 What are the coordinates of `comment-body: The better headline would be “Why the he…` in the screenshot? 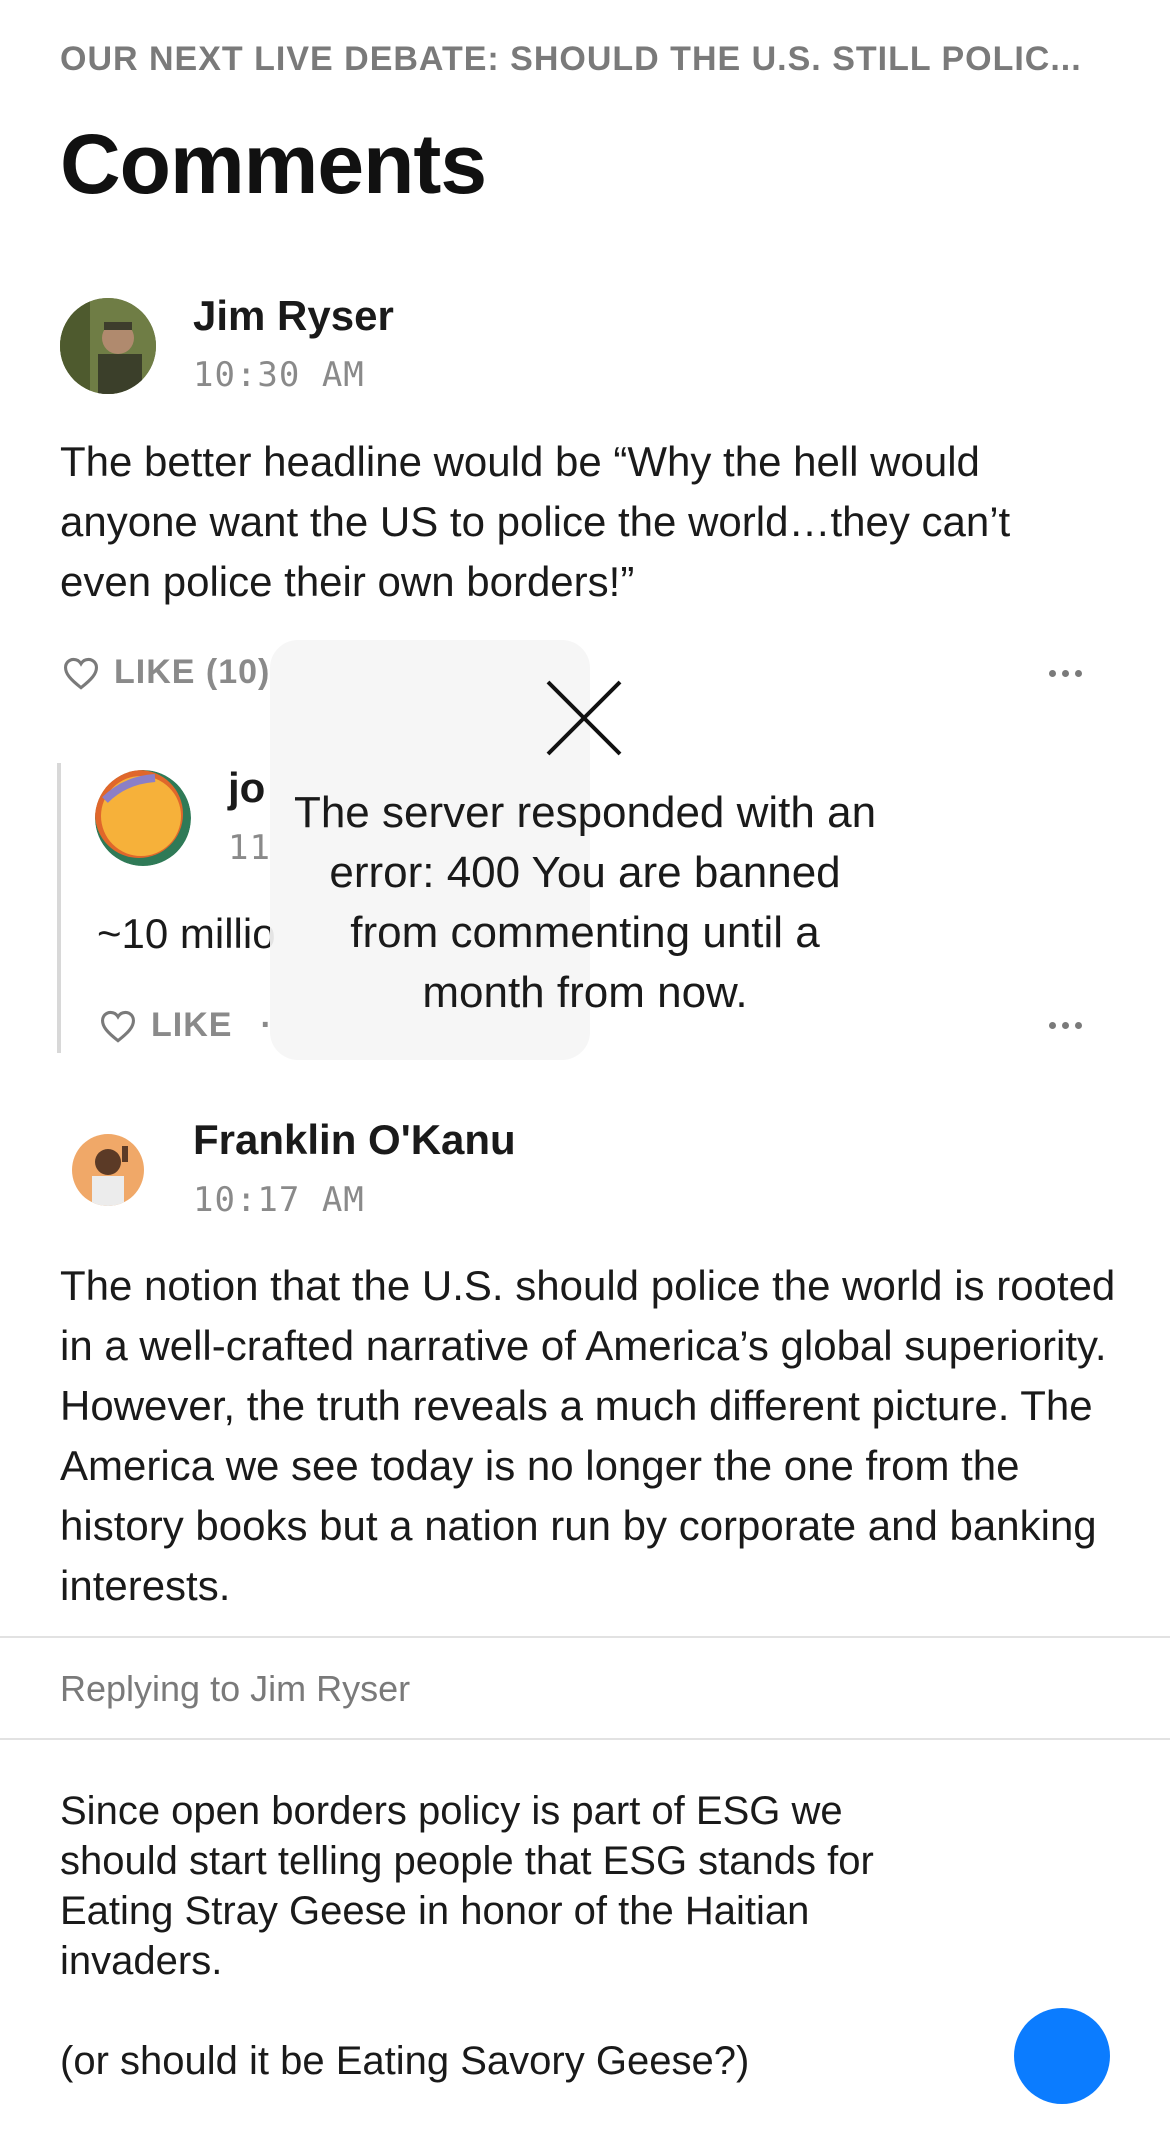 It's located at (535, 521).